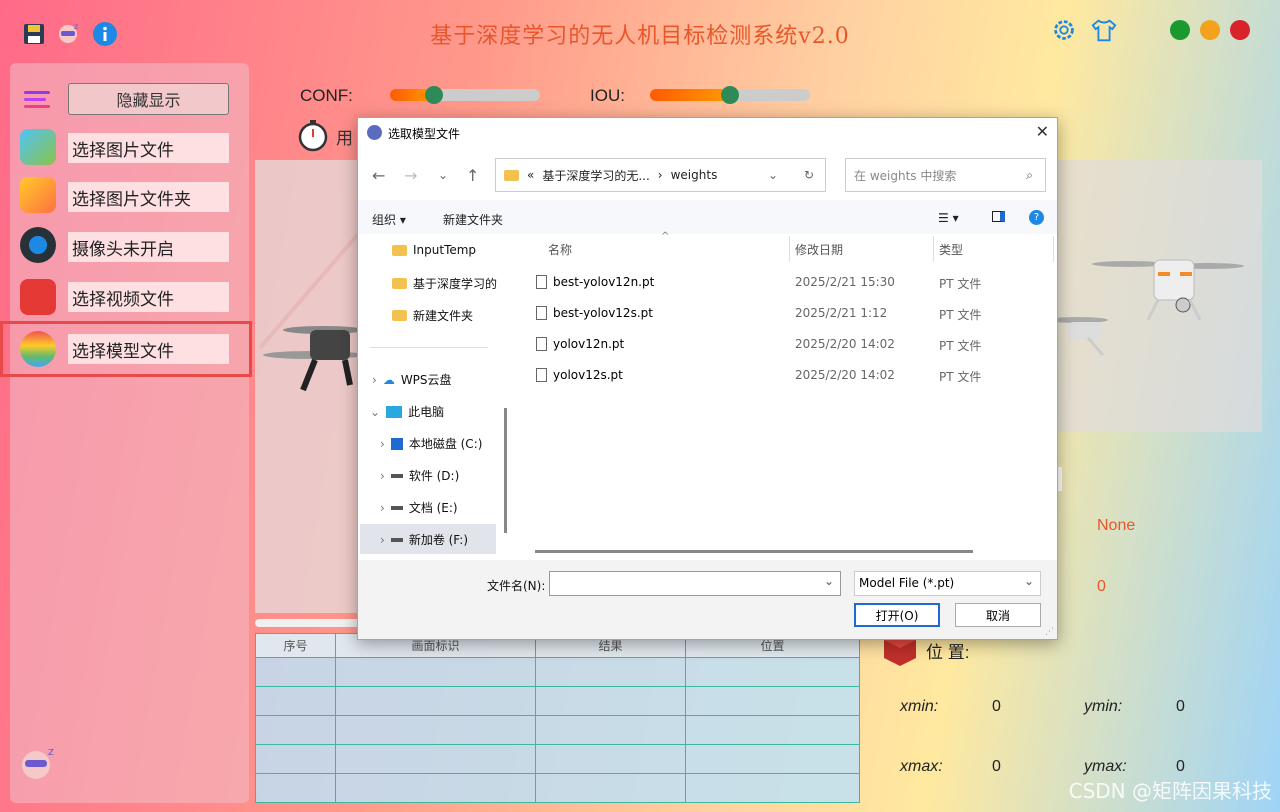 The image size is (1280, 812). What do you see at coordinates (1053, 249) in the screenshot?
I see `column-separator` at bounding box center [1053, 249].